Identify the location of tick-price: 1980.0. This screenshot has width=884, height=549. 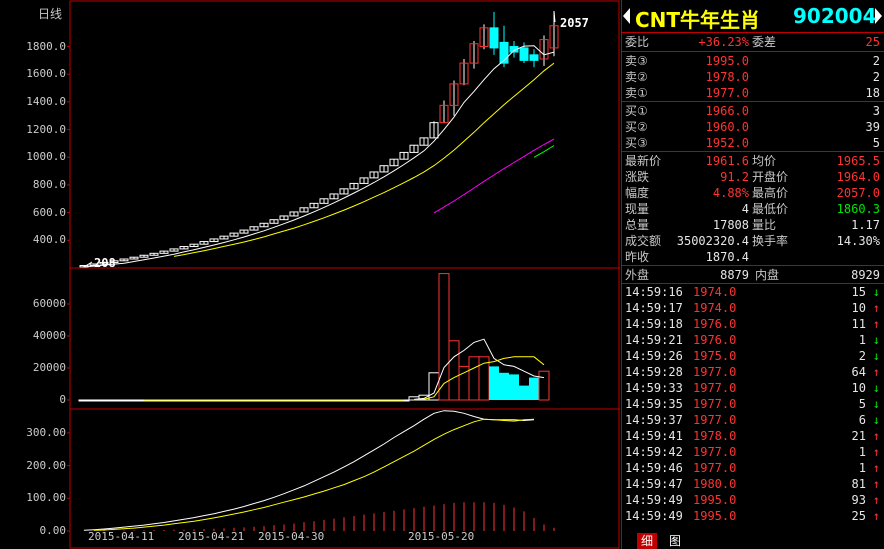
(715, 484).